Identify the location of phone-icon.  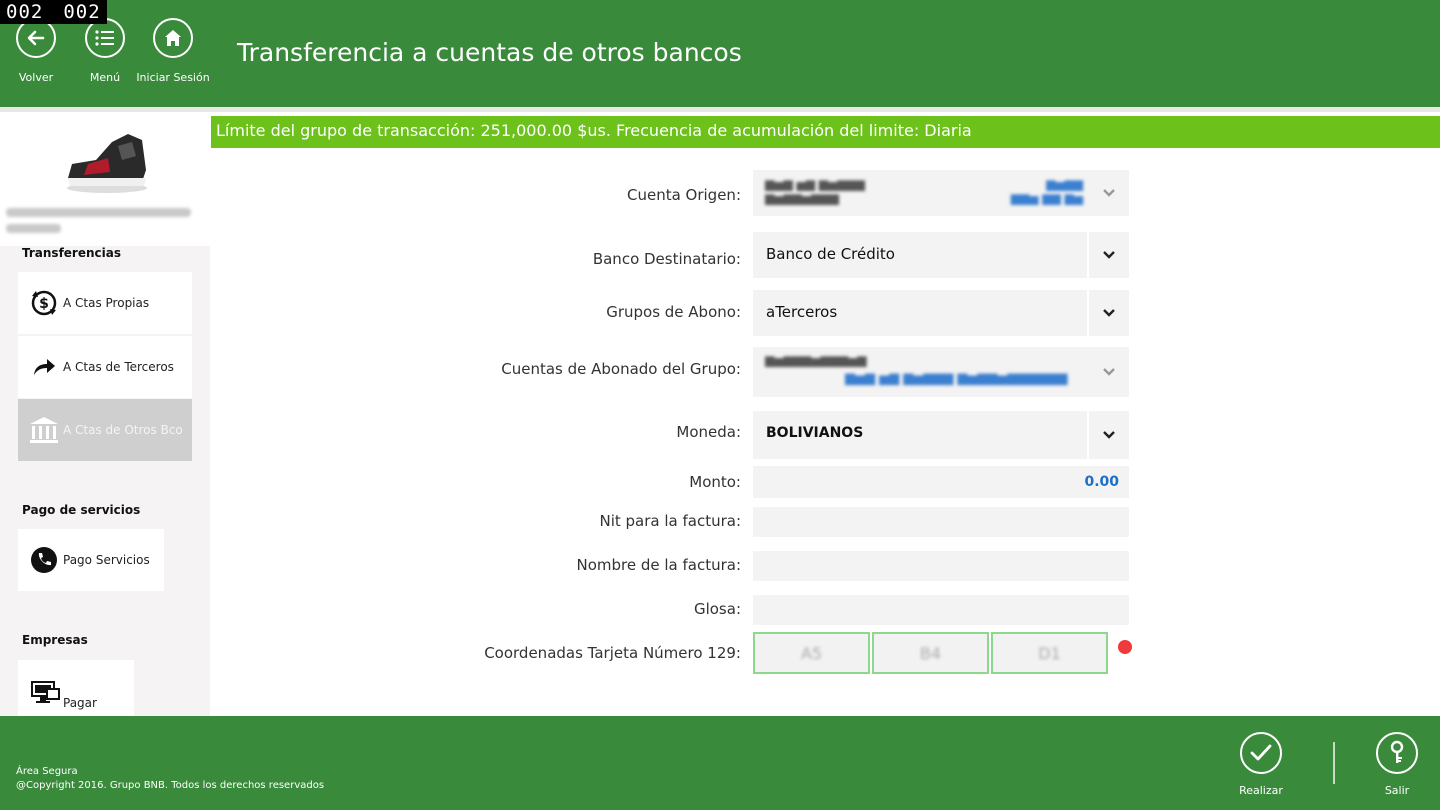
(44, 560).